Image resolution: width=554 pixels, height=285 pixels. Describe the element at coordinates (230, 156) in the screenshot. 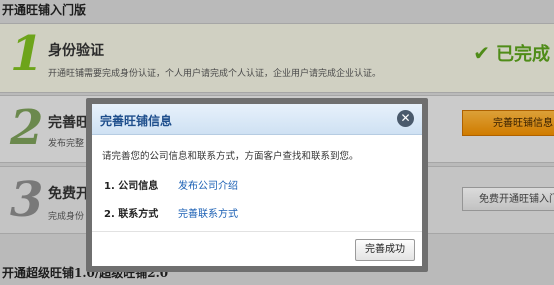

I see `dialog-description: 请完善您的公司信息和联系方式，方面客户查找和联系到您。` at that location.